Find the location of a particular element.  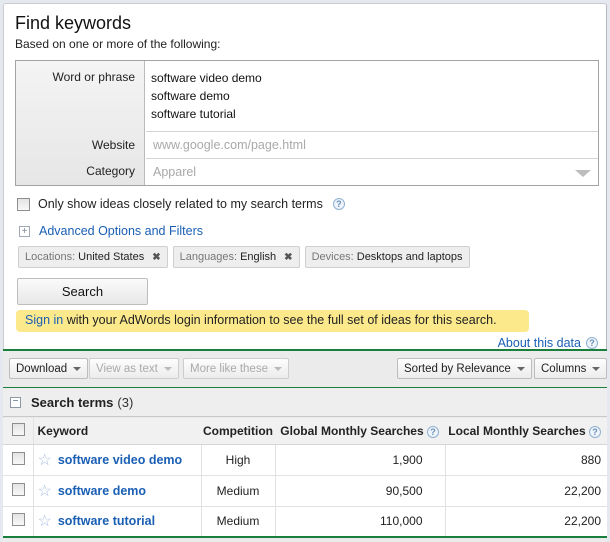

website-input: www.google.com/page.html is located at coordinates (372, 146).